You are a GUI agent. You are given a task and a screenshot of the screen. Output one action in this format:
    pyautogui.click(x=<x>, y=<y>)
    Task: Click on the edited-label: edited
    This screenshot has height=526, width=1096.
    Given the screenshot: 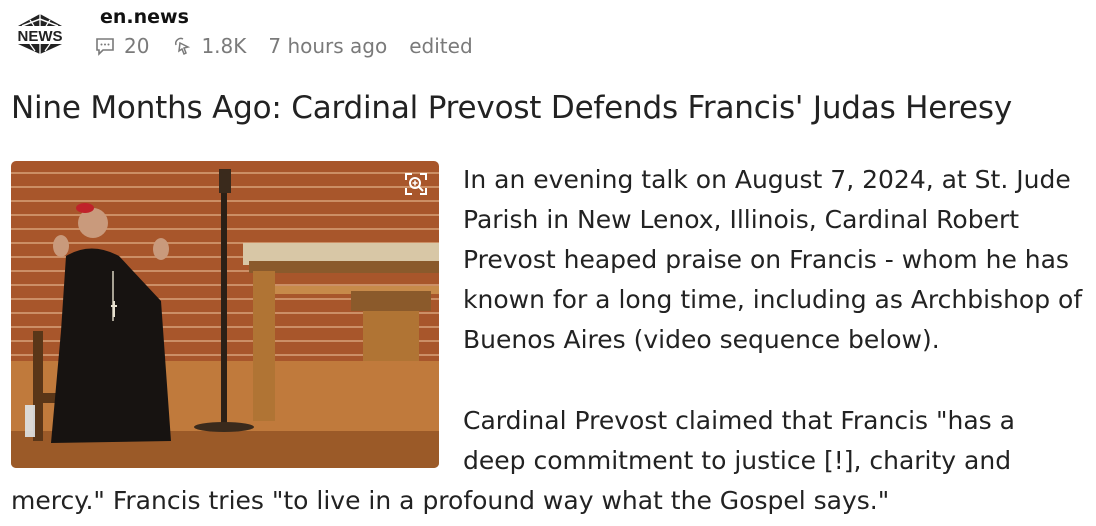 What is the action you would take?
    pyautogui.click(x=441, y=46)
    